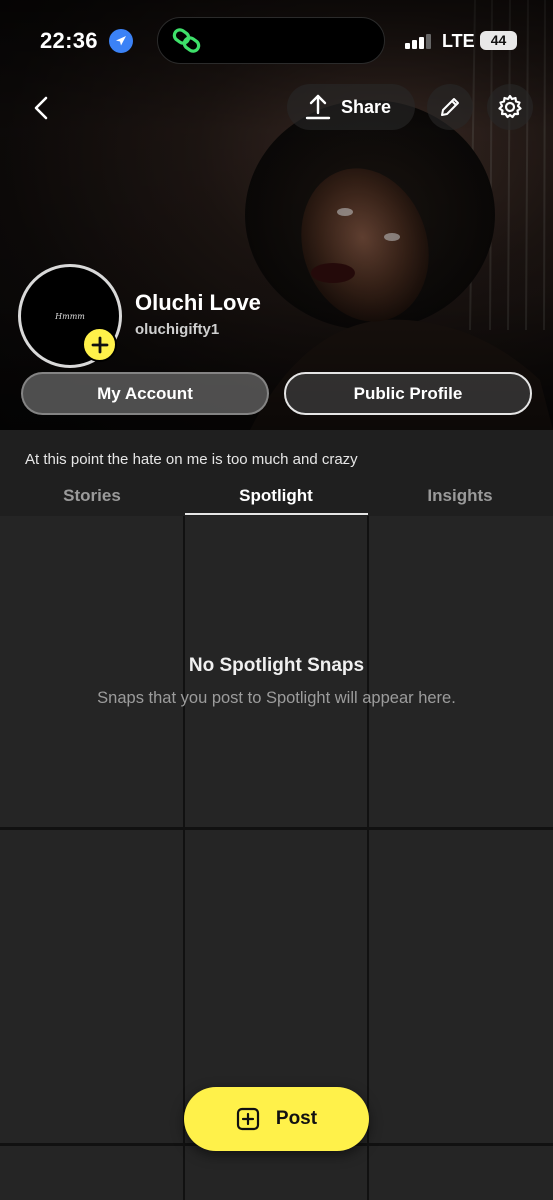 Image resolution: width=553 pixels, height=1200 pixels. Describe the element at coordinates (419, 41) in the screenshot. I see `signal-icon` at that location.